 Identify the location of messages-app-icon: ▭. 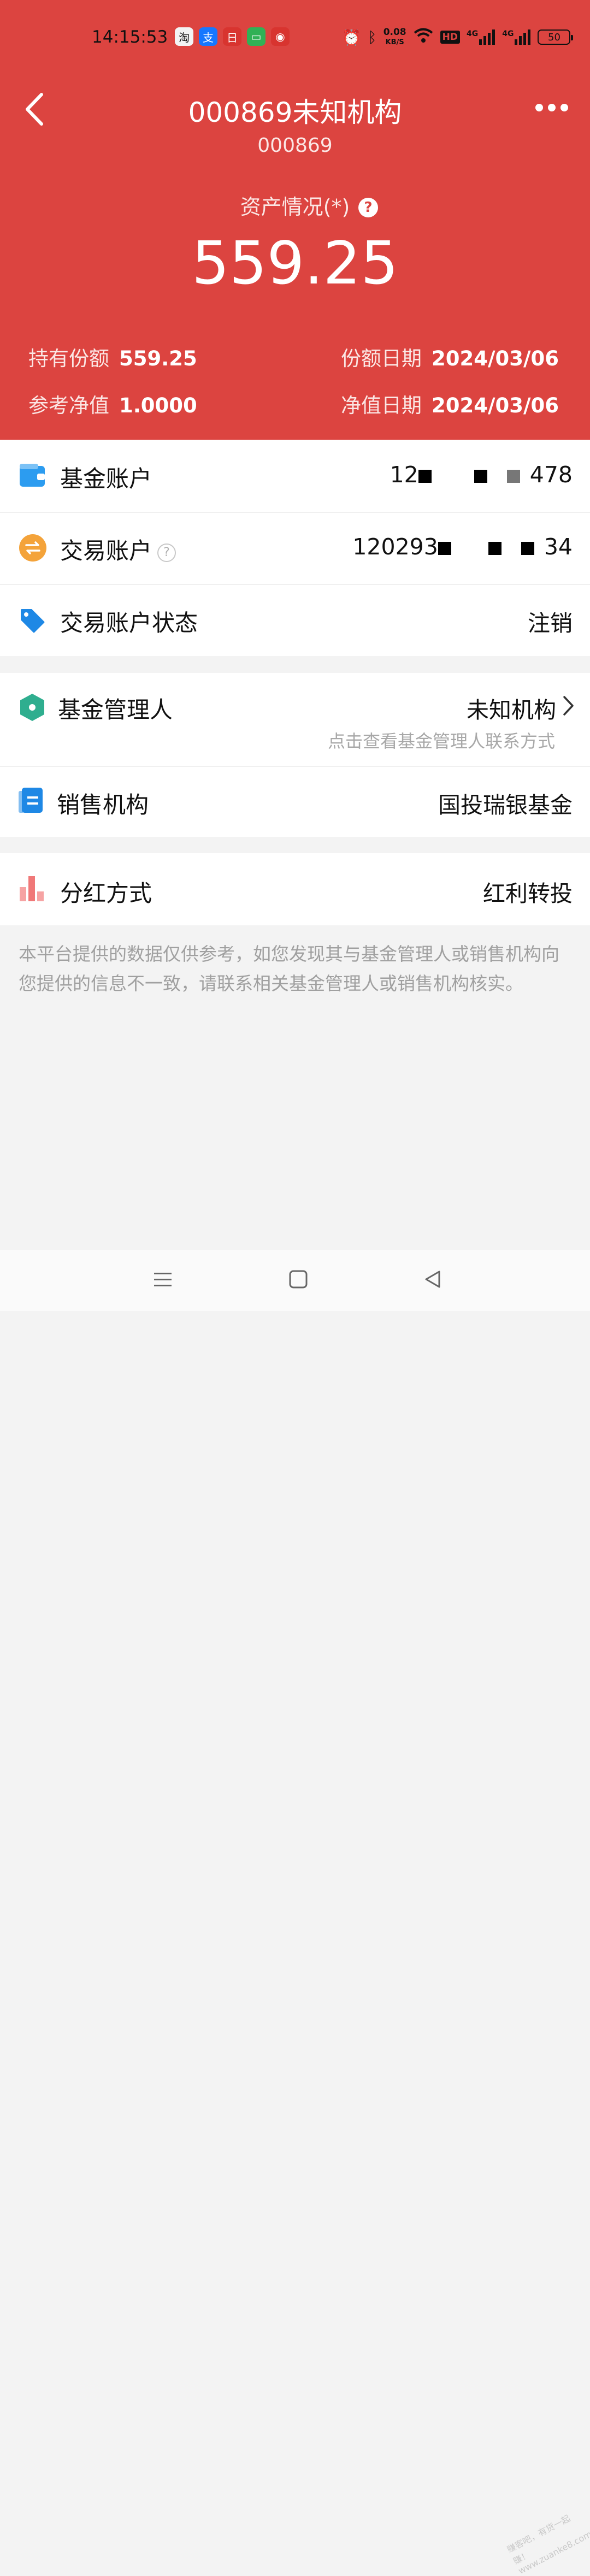
(256, 37).